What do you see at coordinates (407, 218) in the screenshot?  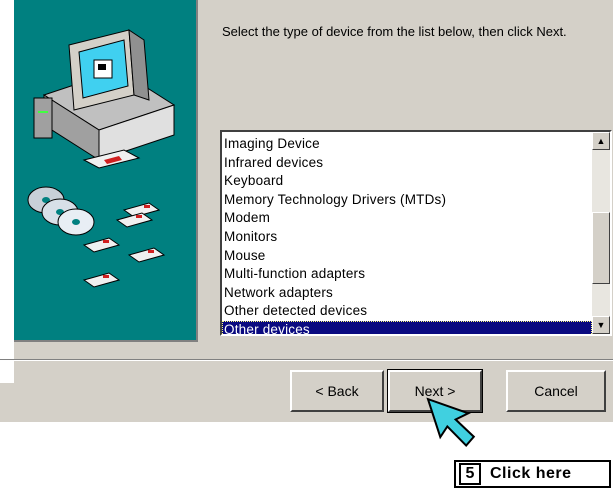 I see `list-item: Modem` at bounding box center [407, 218].